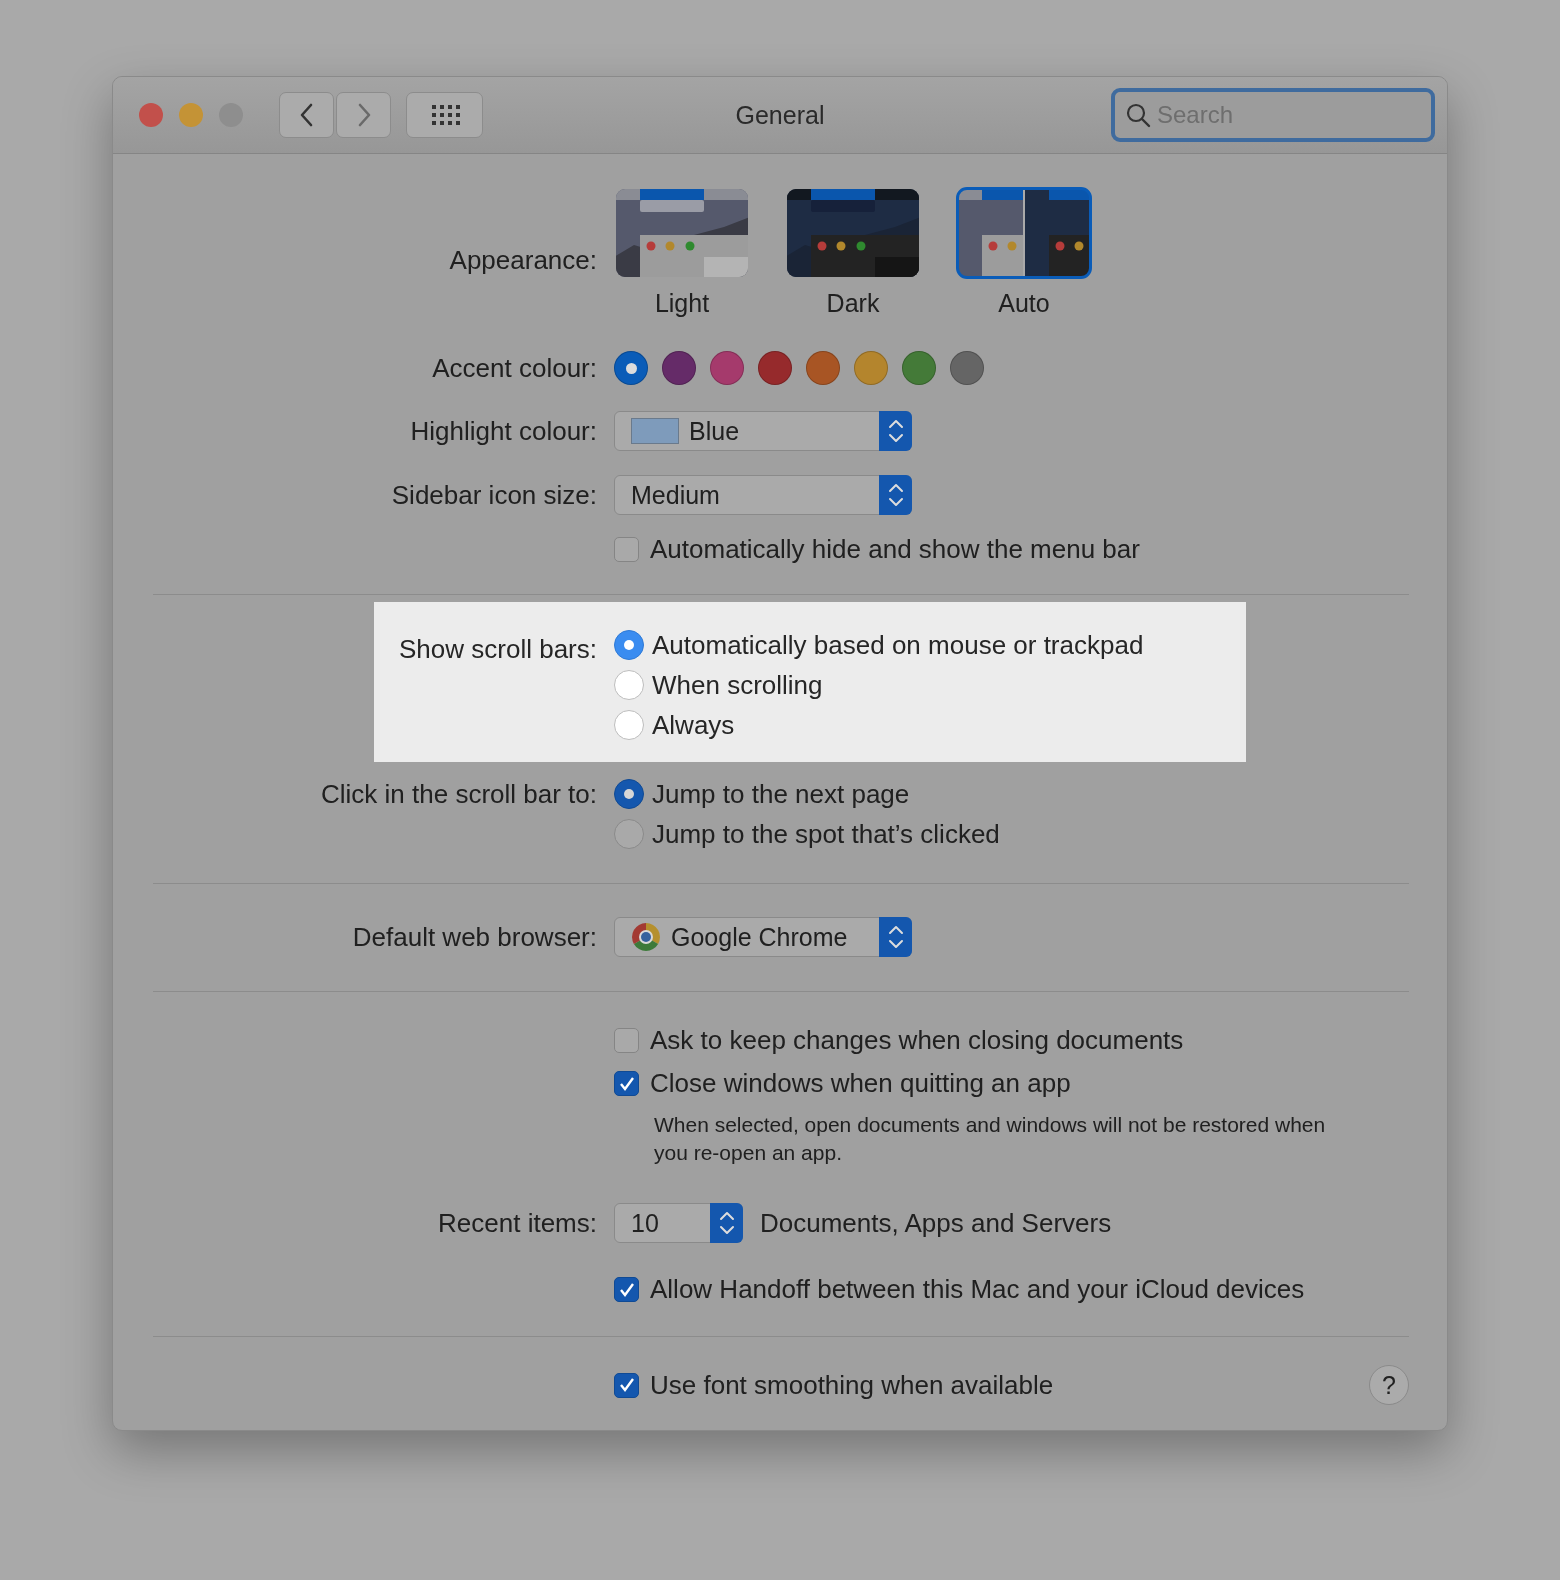 The width and height of the screenshot is (1560, 1580). Describe the element at coordinates (522, 260) in the screenshot. I see `appearance-label: Appearance:` at that location.